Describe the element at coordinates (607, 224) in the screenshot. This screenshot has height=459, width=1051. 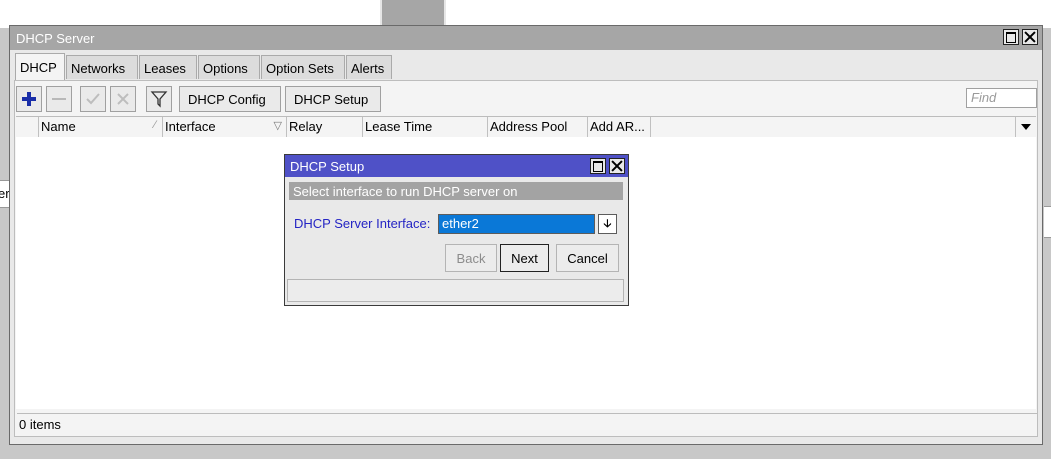
I see `dropdown-arrow-icon: 🡣` at that location.